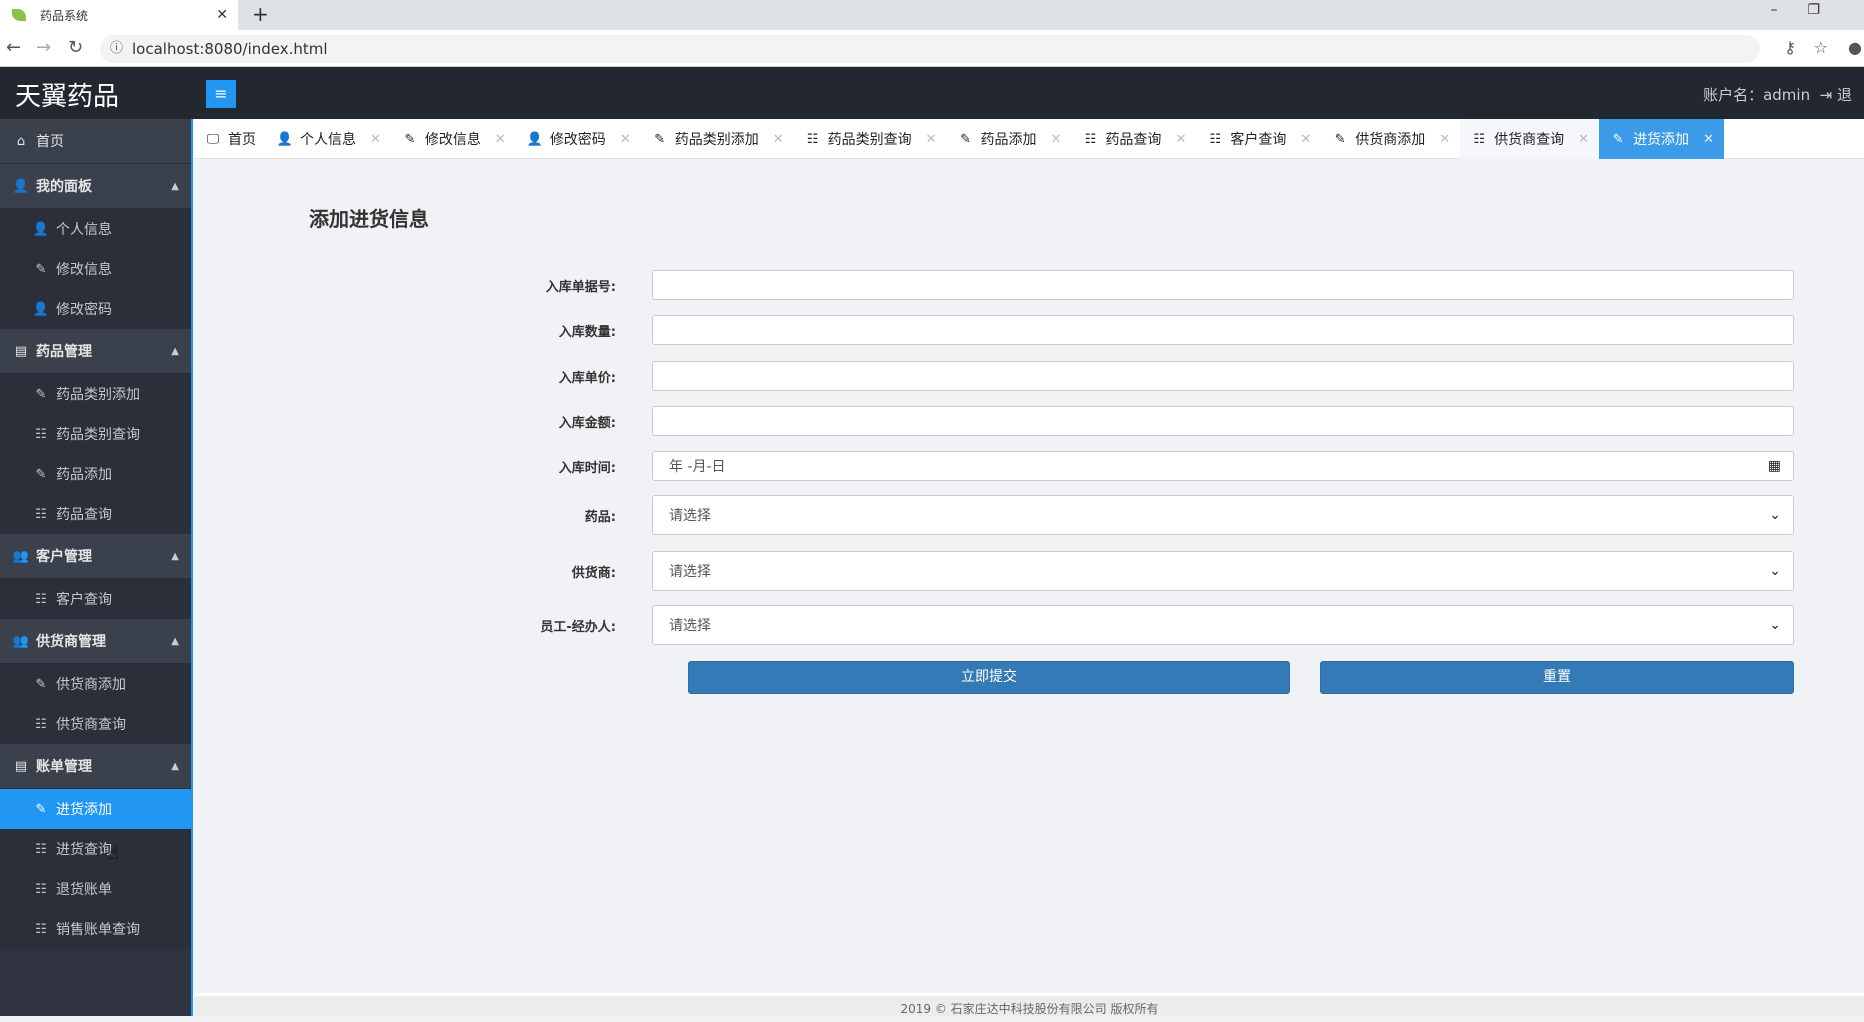  What do you see at coordinates (95, 724) in the screenshot?
I see `sidebar-item: ☷ 供货商查询` at bounding box center [95, 724].